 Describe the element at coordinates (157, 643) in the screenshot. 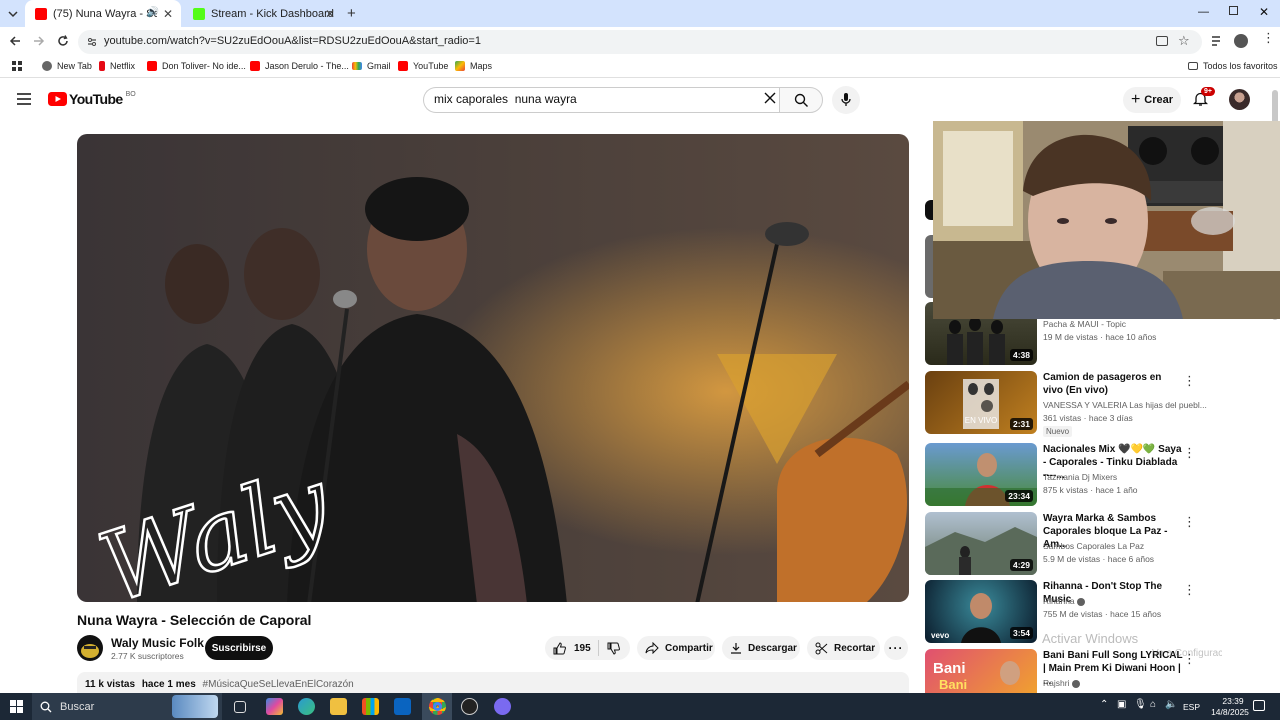

I see `channel-name: Waly Music Folk` at that location.